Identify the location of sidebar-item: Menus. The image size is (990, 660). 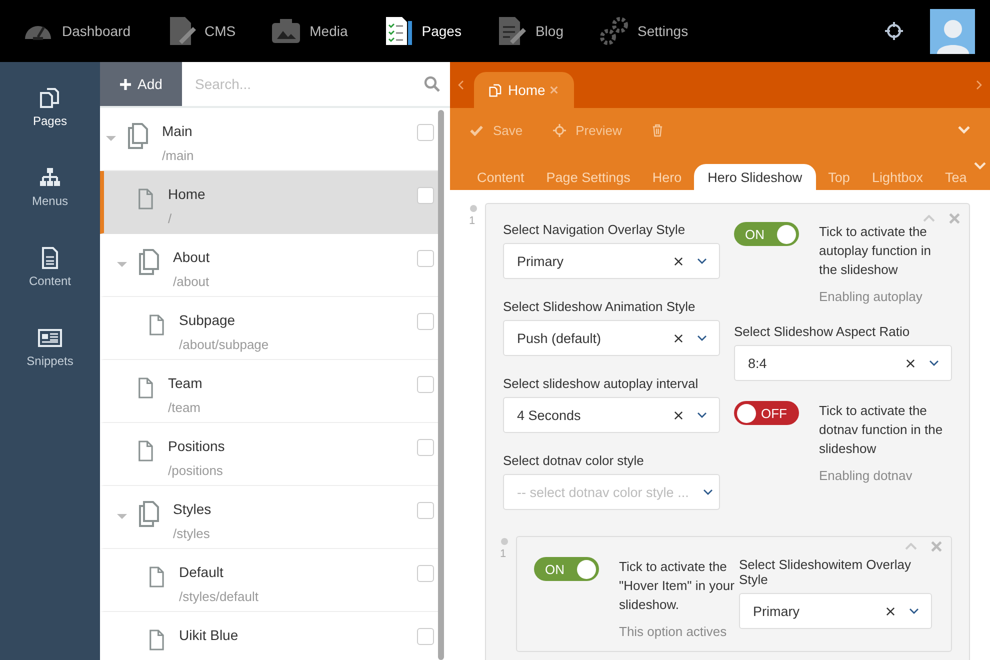
(50, 182).